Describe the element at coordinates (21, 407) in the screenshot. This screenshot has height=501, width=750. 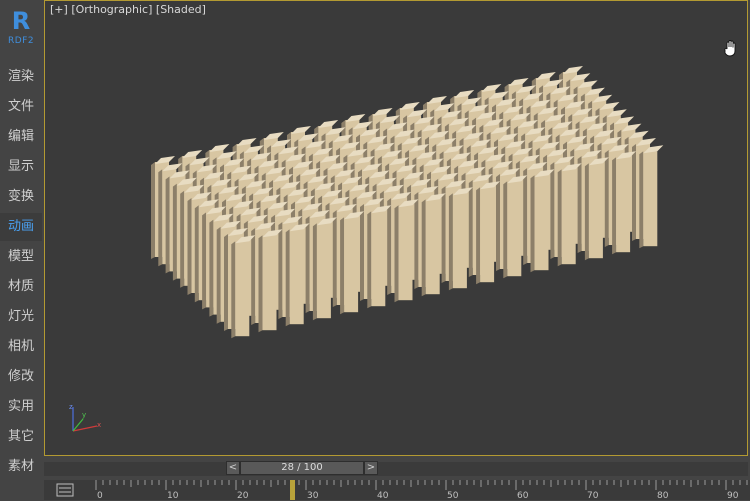
I see `sidebar-item: 实用` at that location.